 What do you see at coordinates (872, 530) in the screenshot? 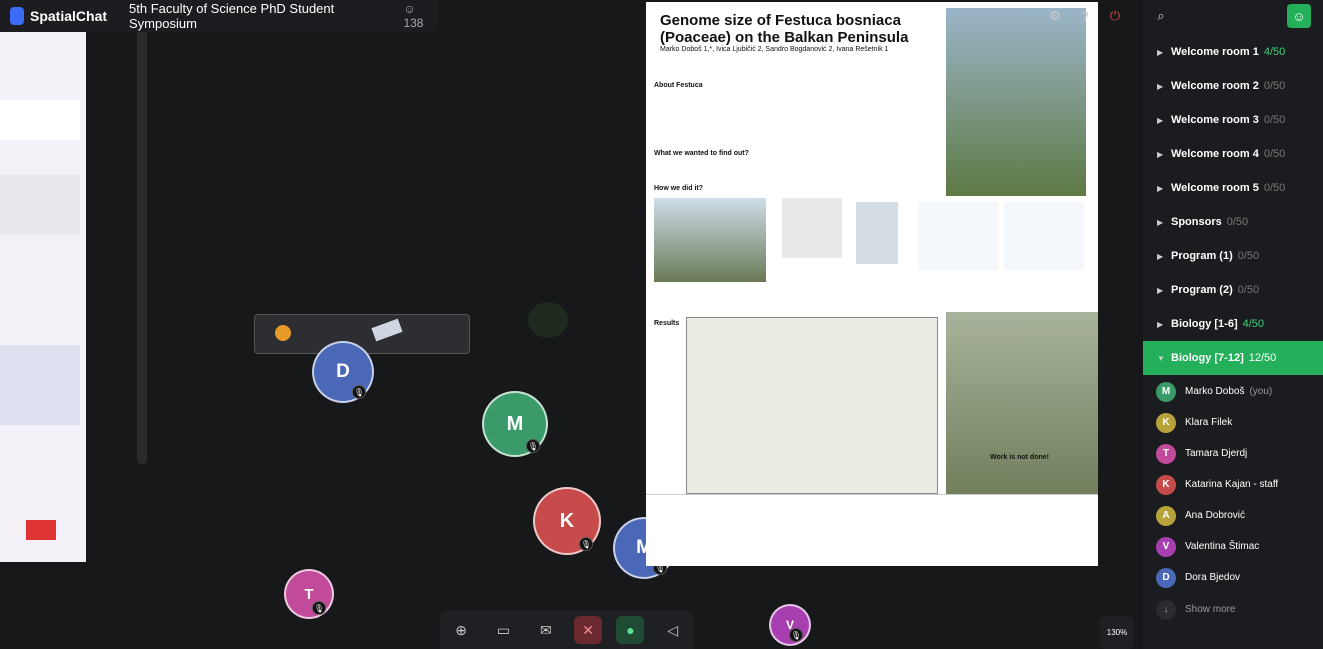
I see `poster-footer` at bounding box center [872, 530].